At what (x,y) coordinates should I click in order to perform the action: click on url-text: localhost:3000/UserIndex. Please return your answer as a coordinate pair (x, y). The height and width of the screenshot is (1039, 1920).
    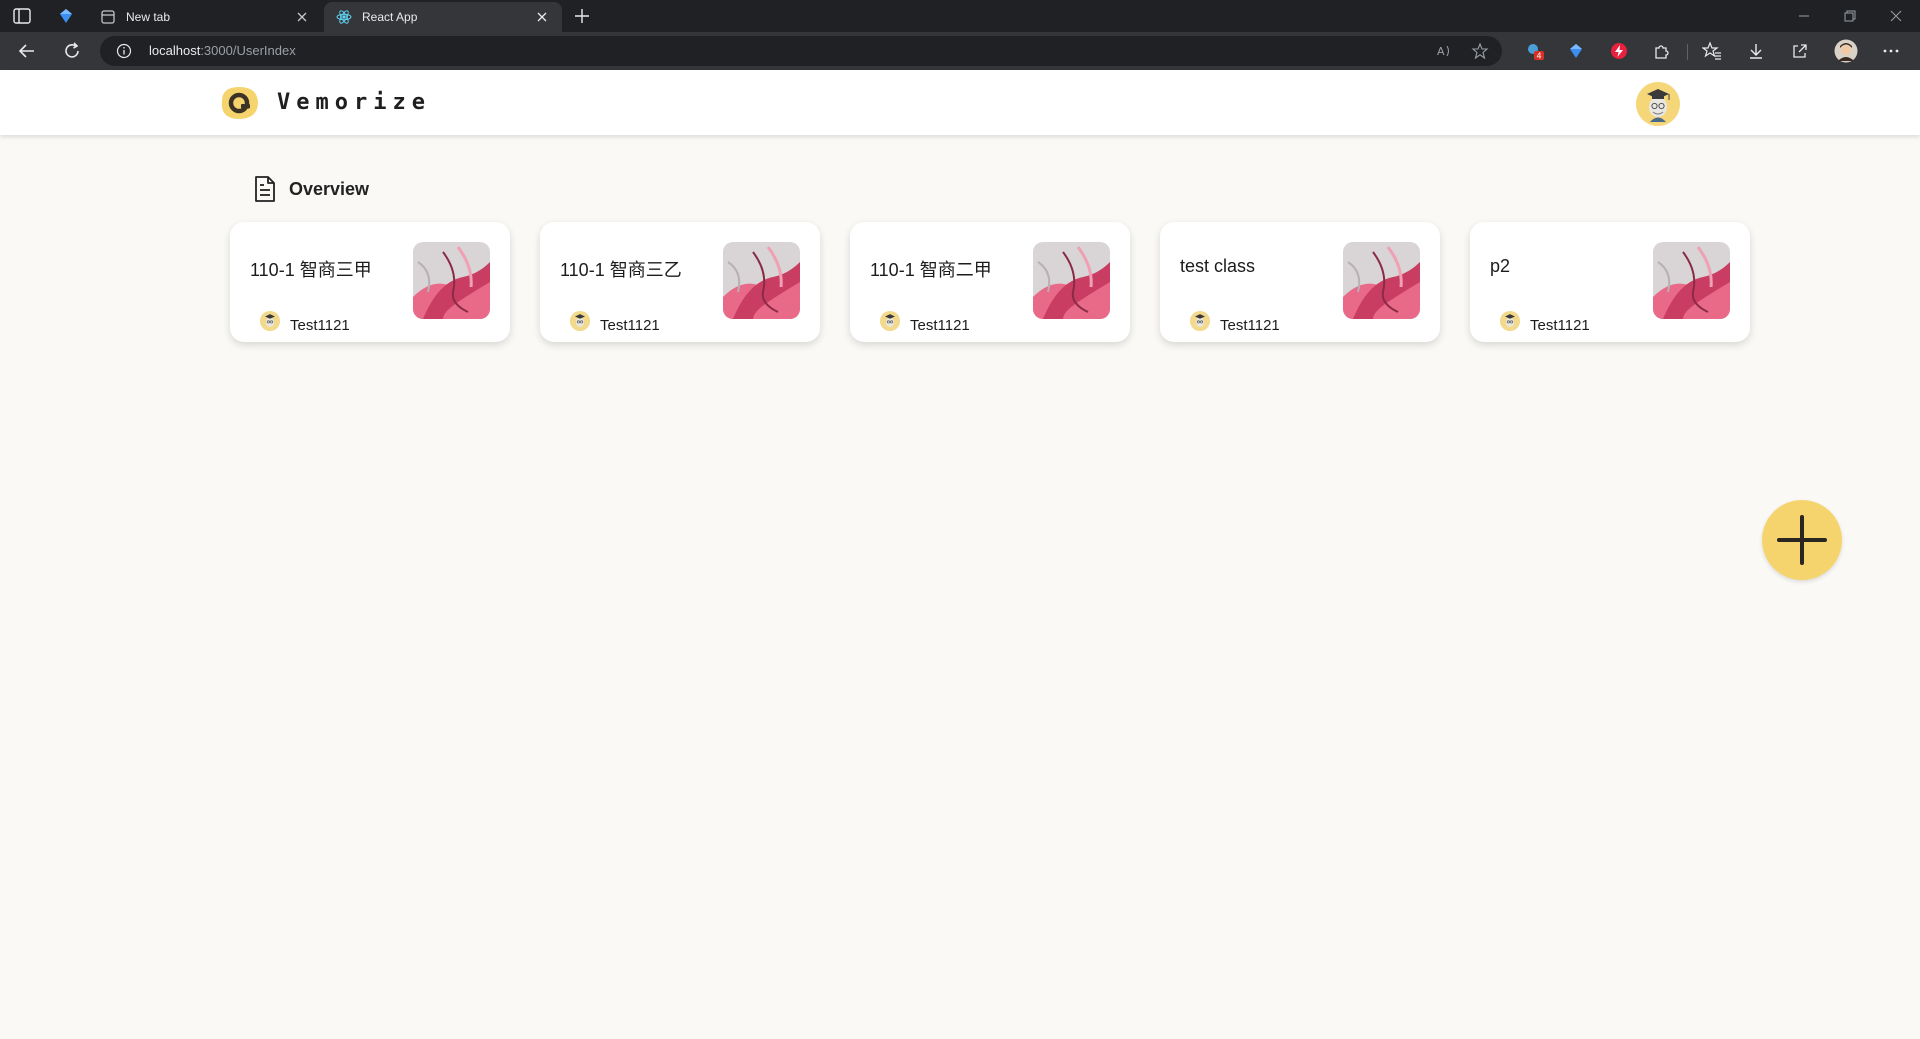
    Looking at the image, I should click on (222, 50).